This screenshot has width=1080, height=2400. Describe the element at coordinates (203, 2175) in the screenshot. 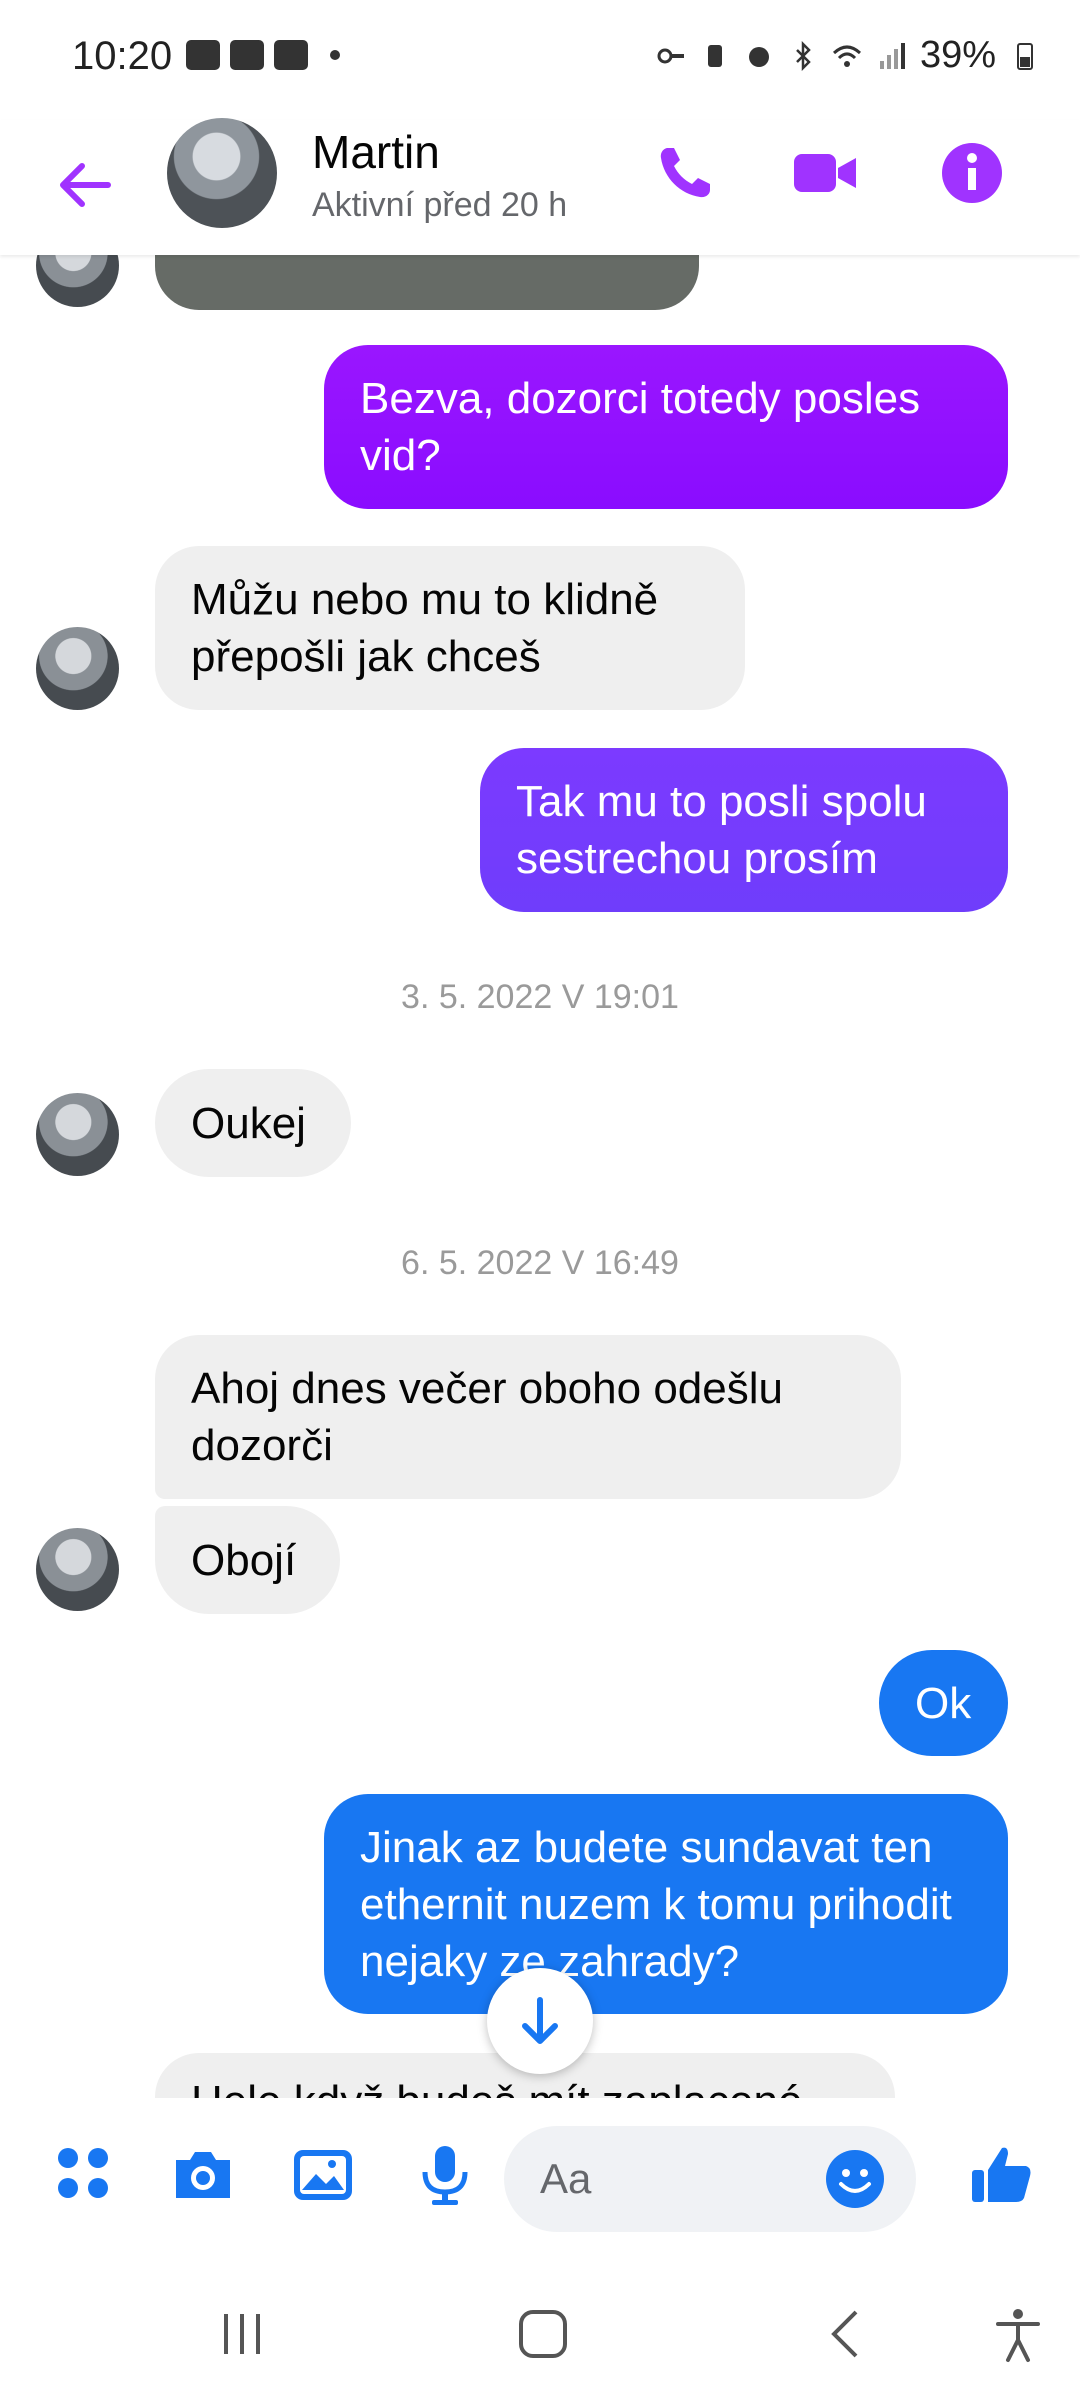

I see `camera-icon` at that location.